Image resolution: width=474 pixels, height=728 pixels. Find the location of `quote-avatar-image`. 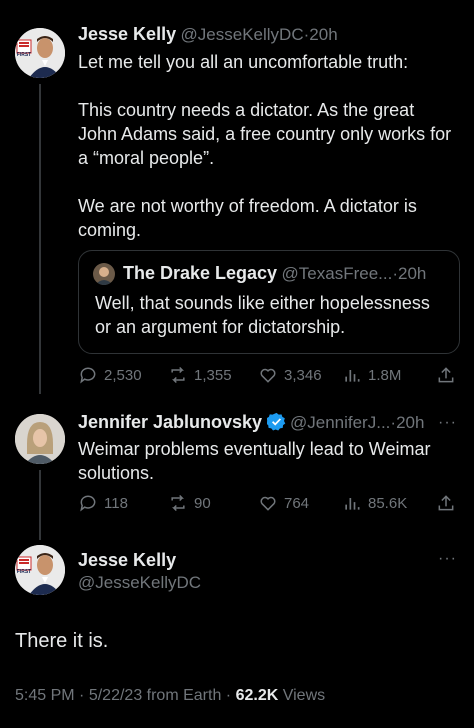

quote-avatar-image is located at coordinates (104, 274).